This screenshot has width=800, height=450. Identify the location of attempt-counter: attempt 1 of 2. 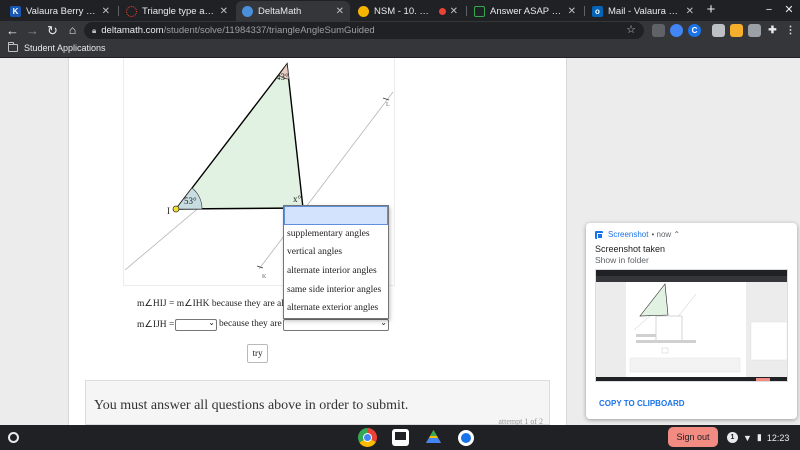
(520, 421).